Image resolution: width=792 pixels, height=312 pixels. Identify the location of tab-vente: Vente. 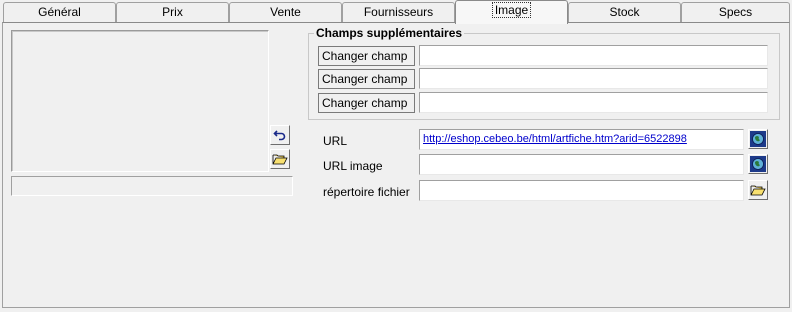
(285, 12).